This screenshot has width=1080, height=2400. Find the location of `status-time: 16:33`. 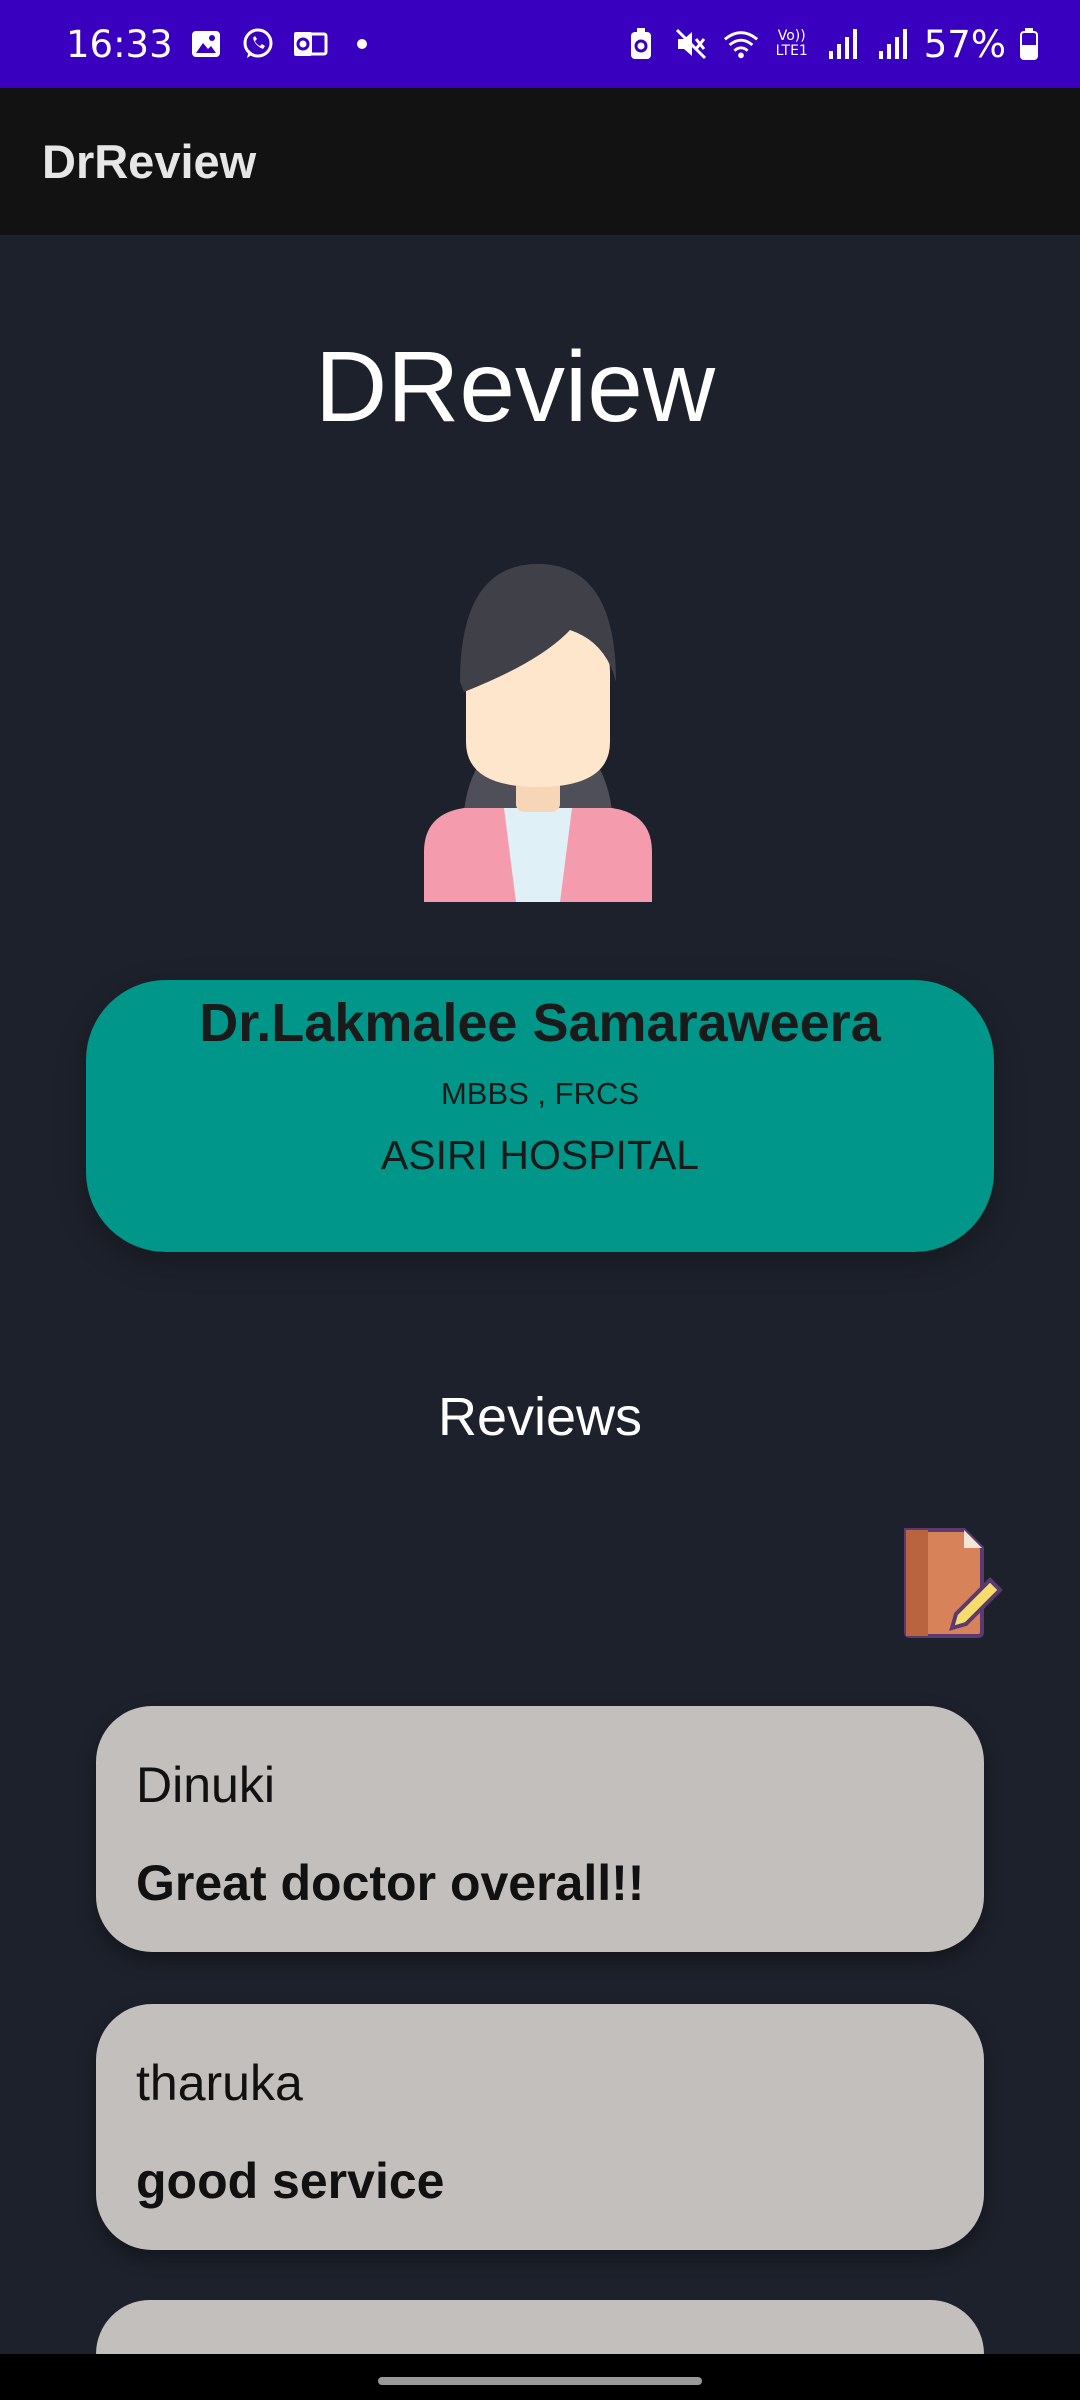

status-time: 16:33 is located at coordinates (119, 44).